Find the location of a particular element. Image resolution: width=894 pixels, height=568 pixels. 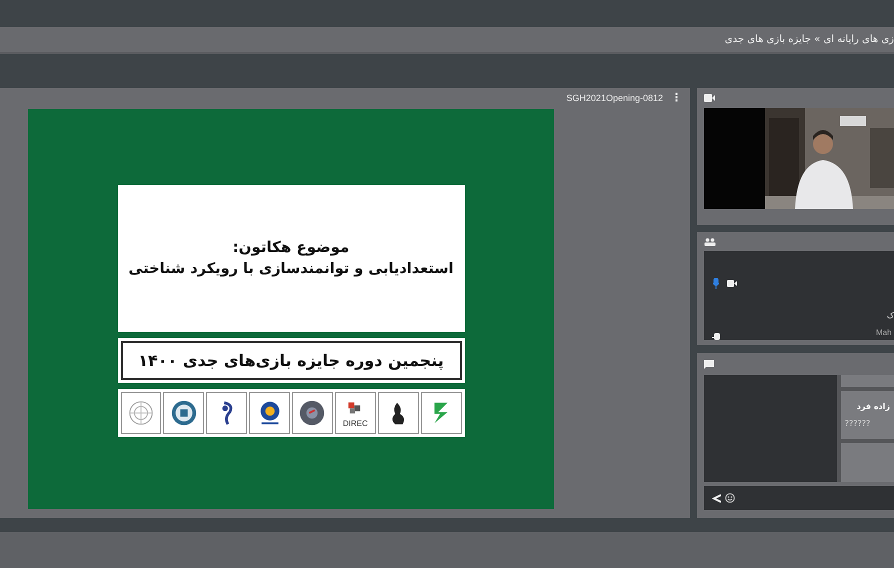

people-icon is located at coordinates (710, 242).